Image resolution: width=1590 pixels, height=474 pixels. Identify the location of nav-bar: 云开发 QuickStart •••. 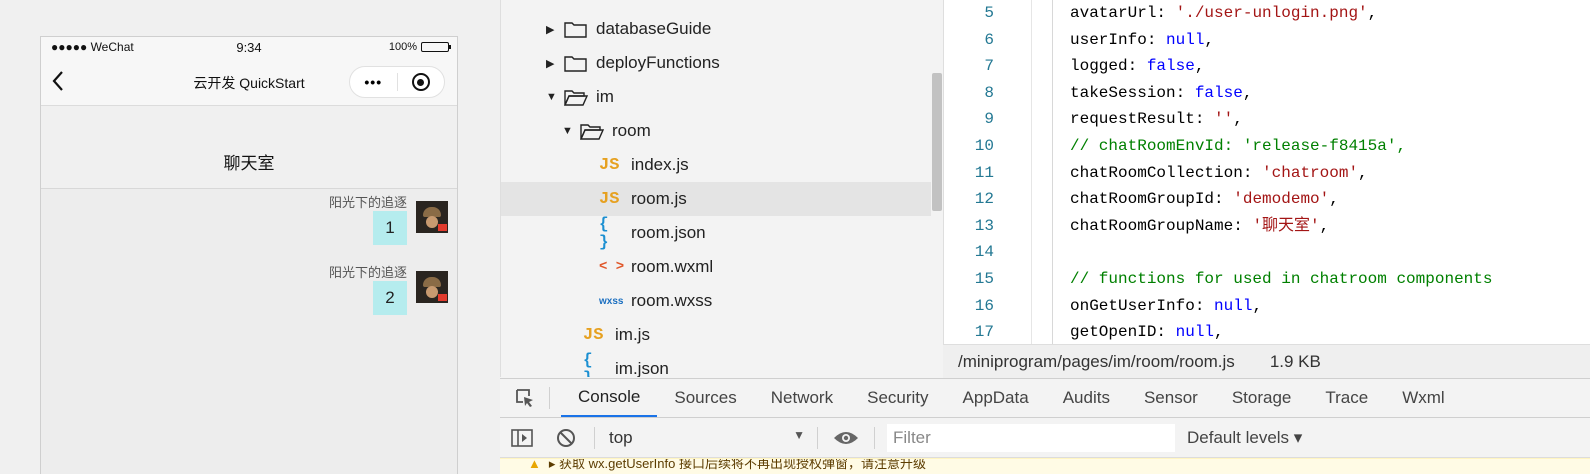
(249, 82).